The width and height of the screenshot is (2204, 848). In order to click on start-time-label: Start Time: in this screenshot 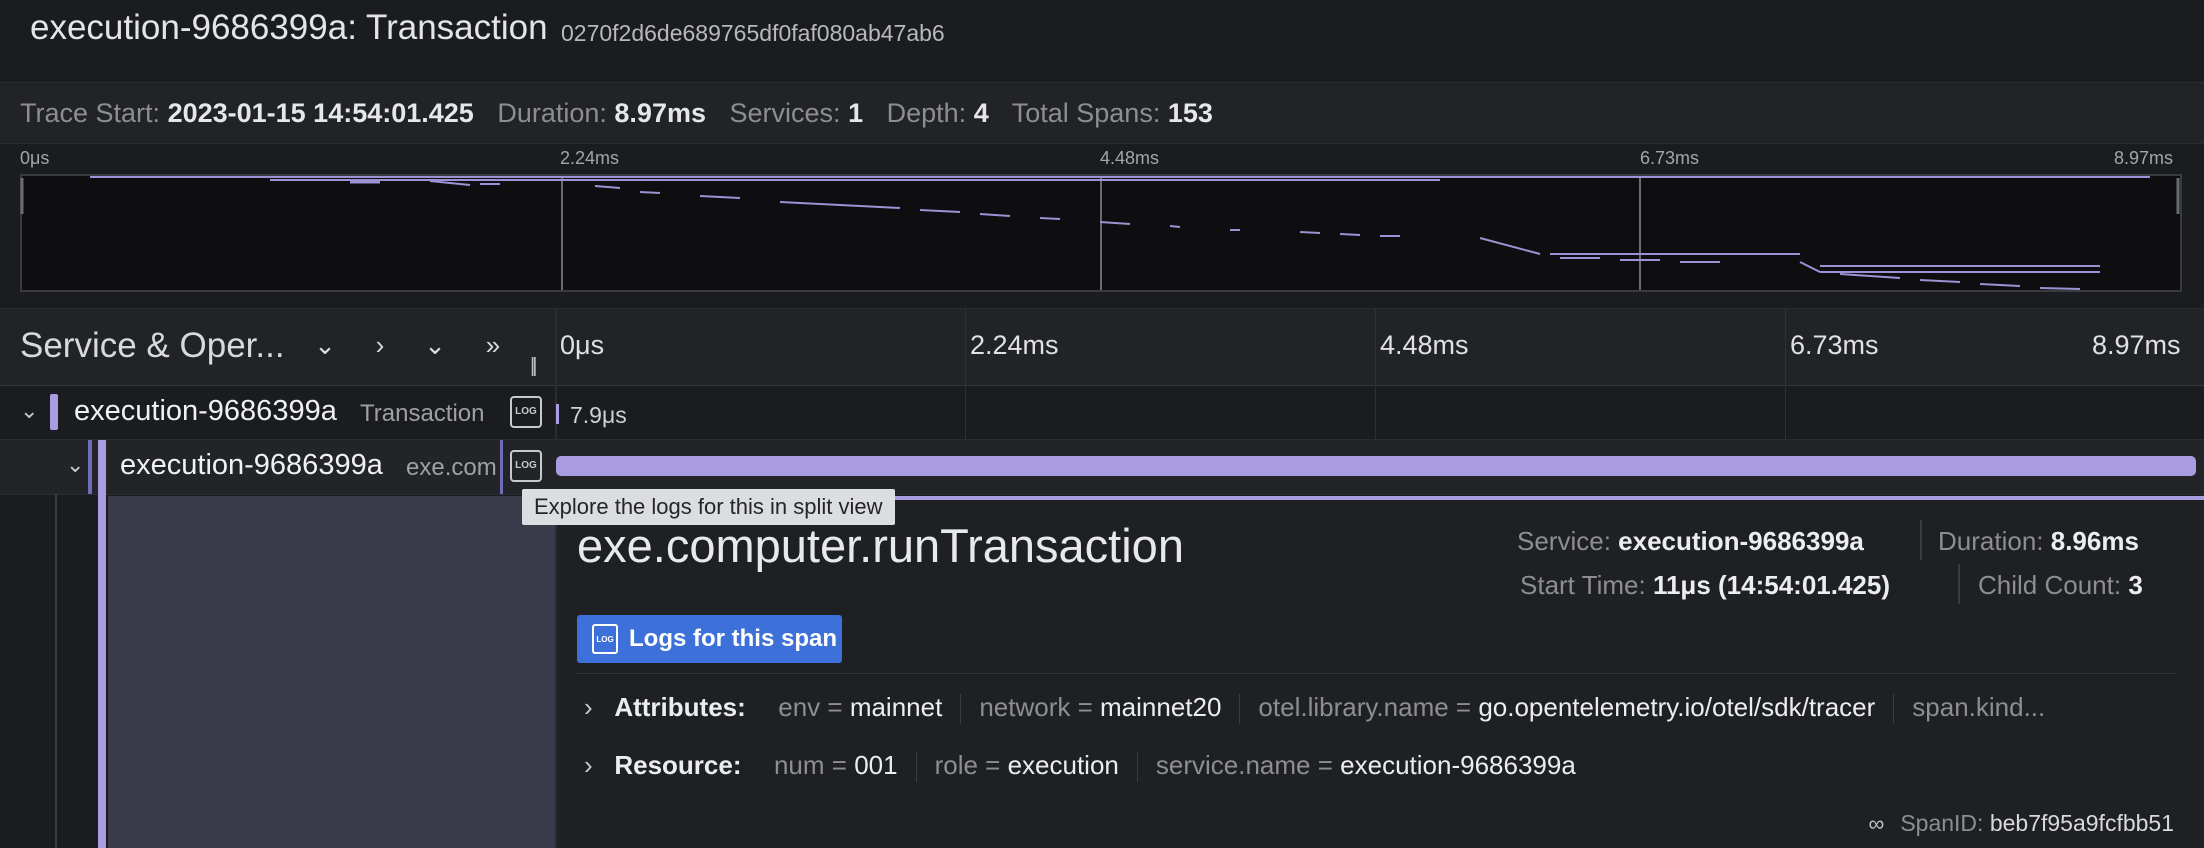, I will do `click(1583, 585)`.